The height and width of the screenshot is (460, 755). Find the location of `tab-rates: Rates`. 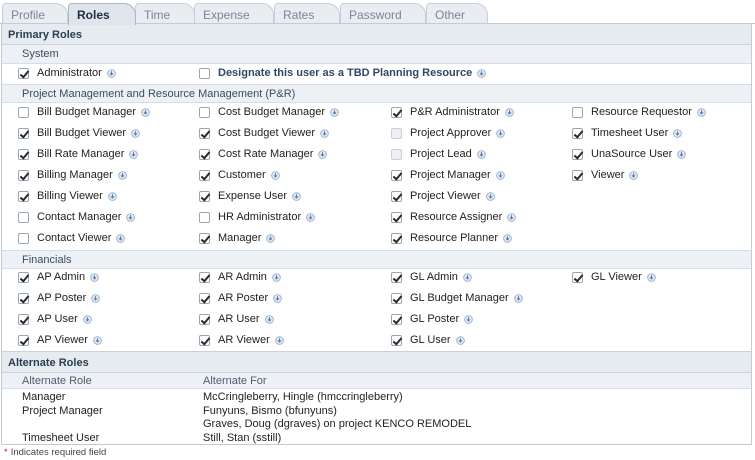

tab-rates: Rates is located at coordinates (307, 13).